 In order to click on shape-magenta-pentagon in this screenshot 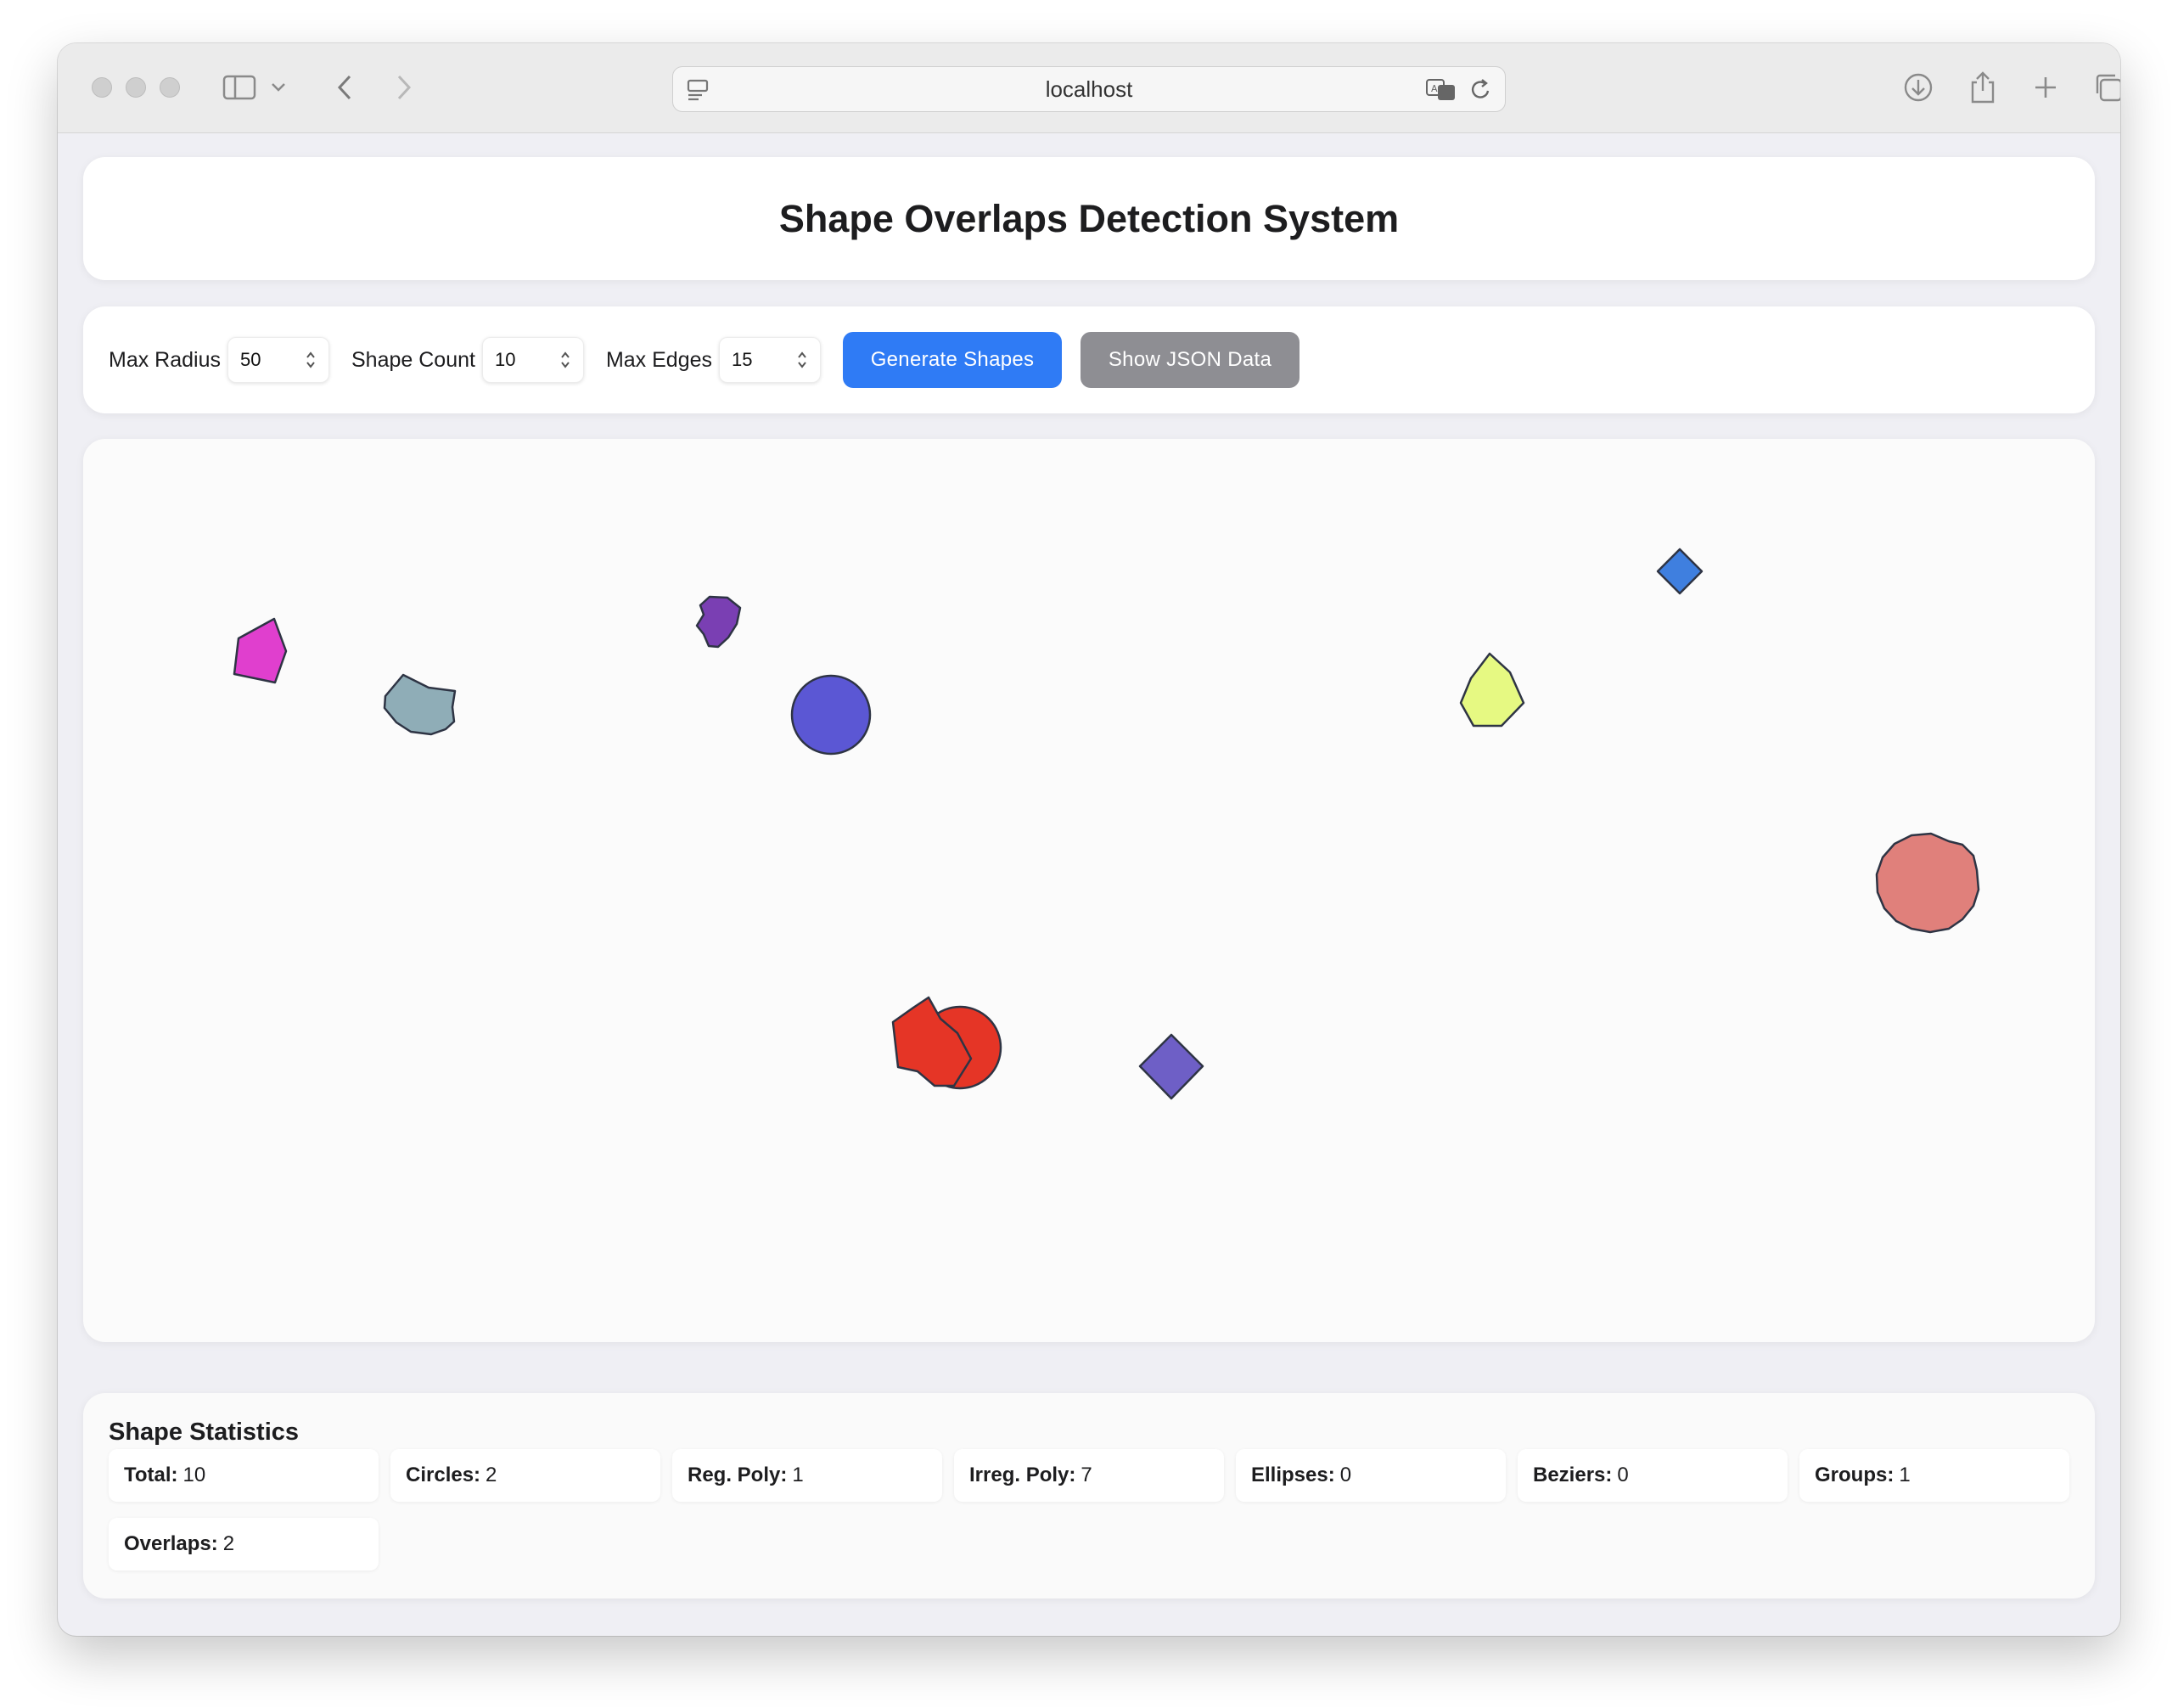, I will do `click(261, 650)`.